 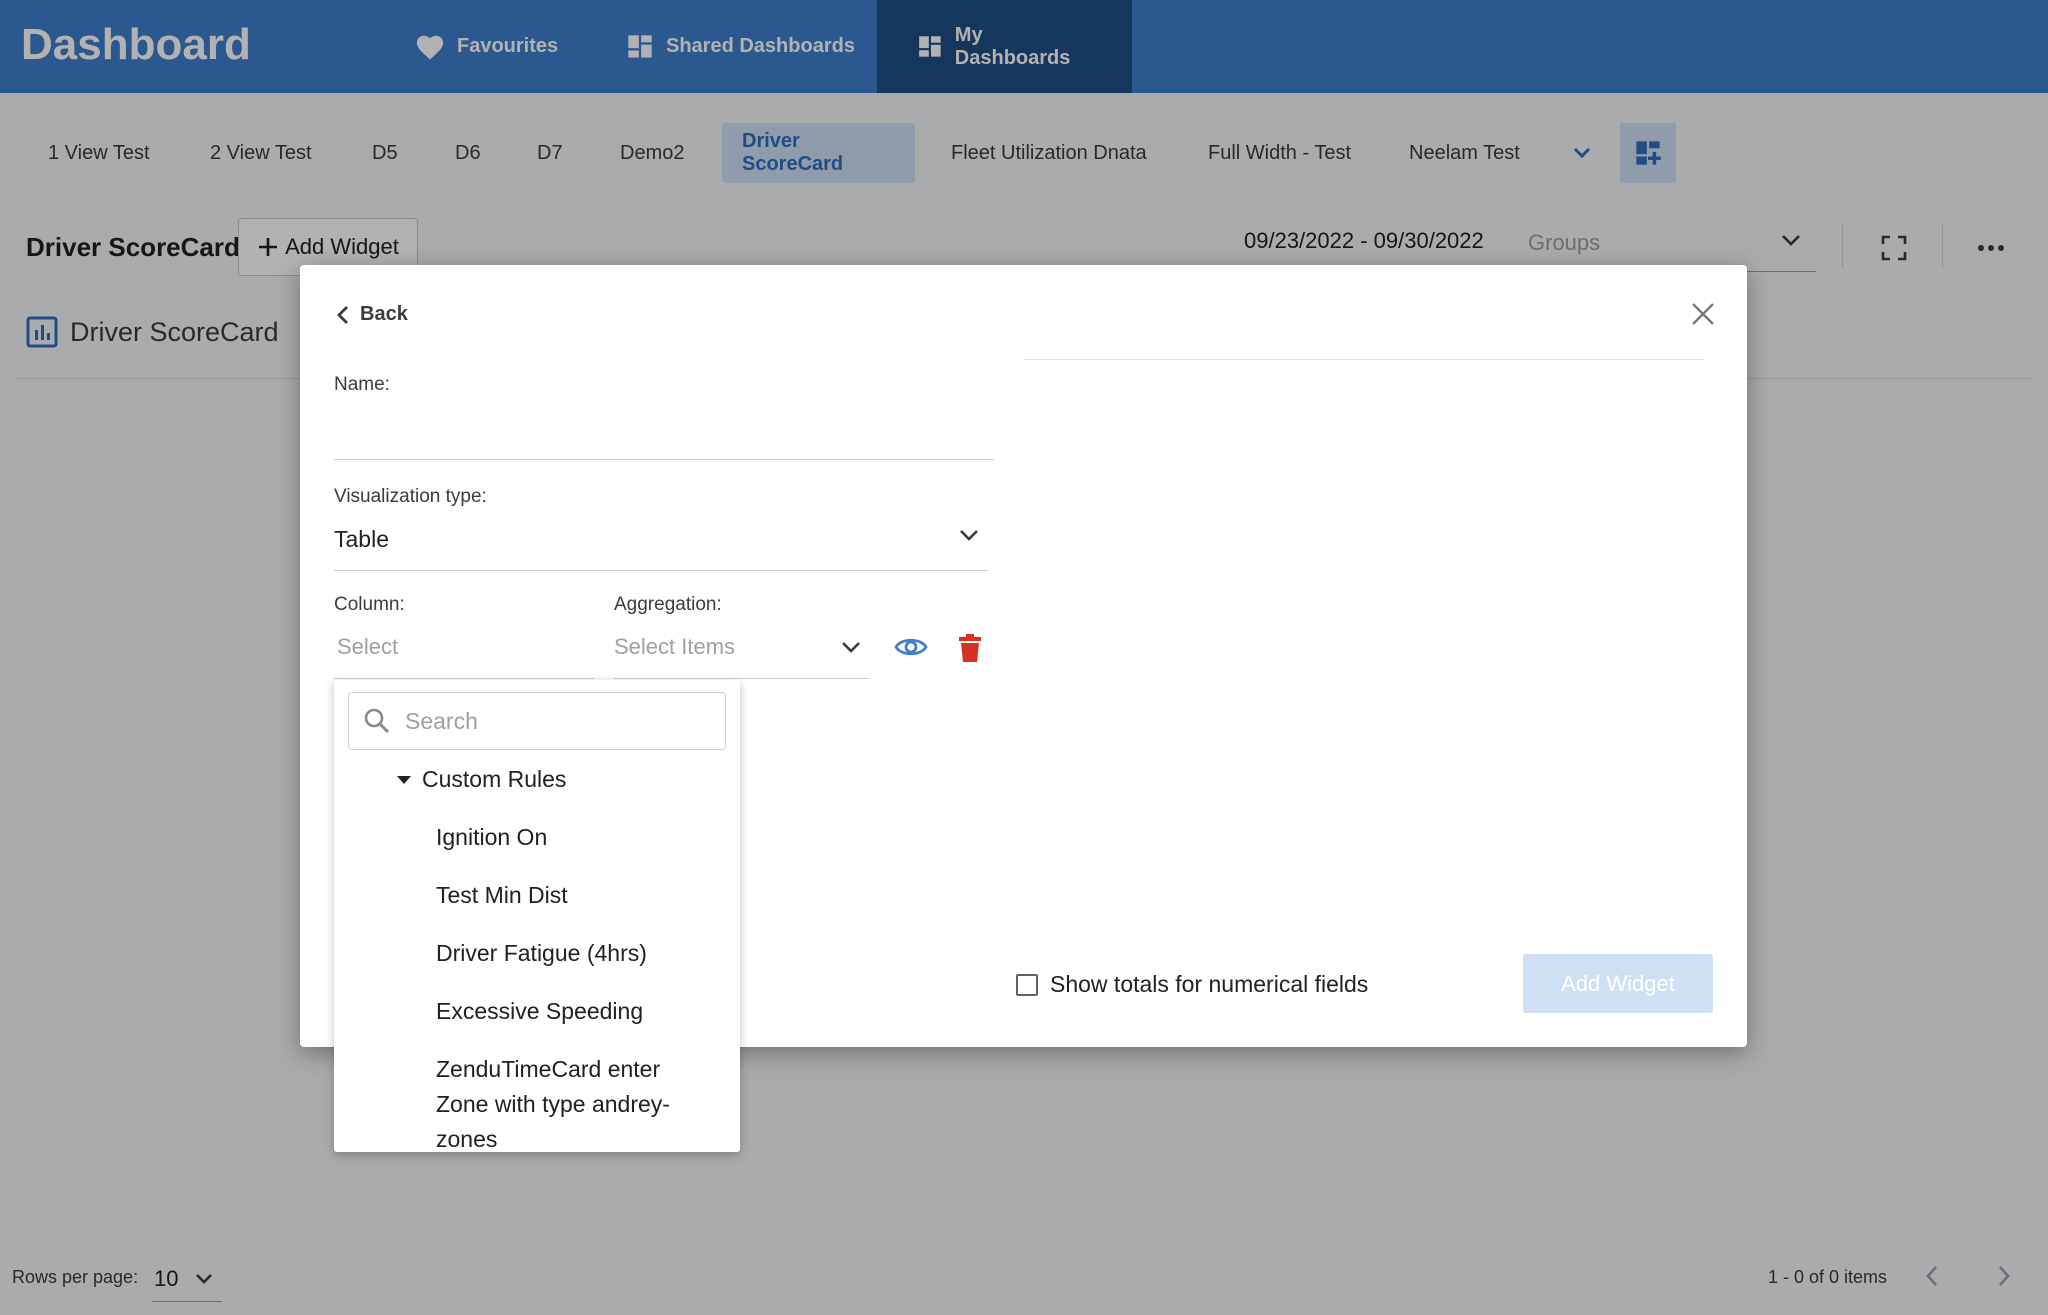 I want to click on back-label: Back, so click(x=384, y=314).